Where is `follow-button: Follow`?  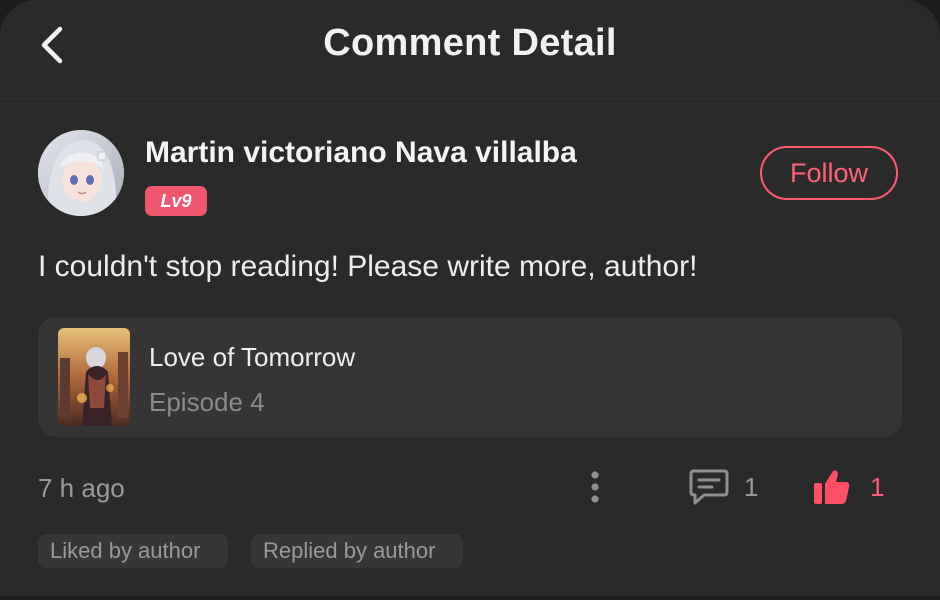
follow-button: Follow is located at coordinates (829, 173).